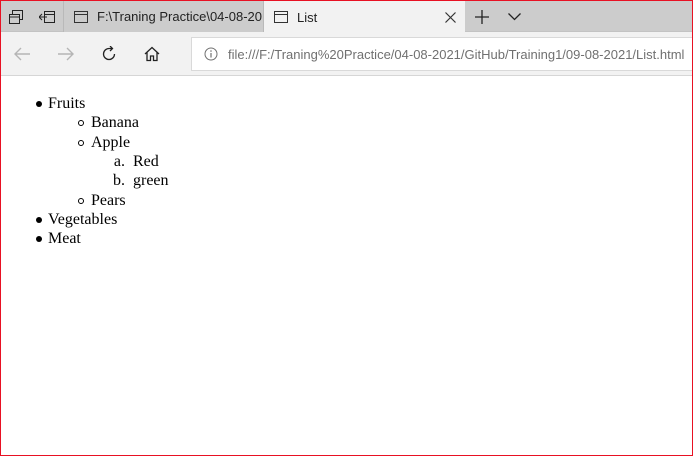 The height and width of the screenshot is (456, 693). Describe the element at coordinates (211, 54) in the screenshot. I see `info-icon` at that location.